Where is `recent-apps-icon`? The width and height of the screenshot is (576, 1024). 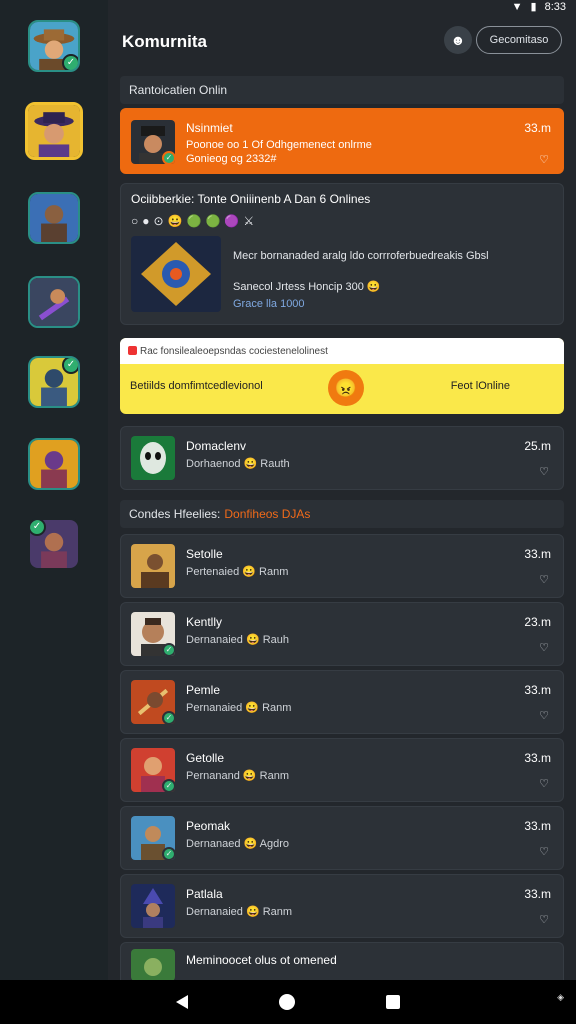 recent-apps-icon is located at coordinates (393, 1002).